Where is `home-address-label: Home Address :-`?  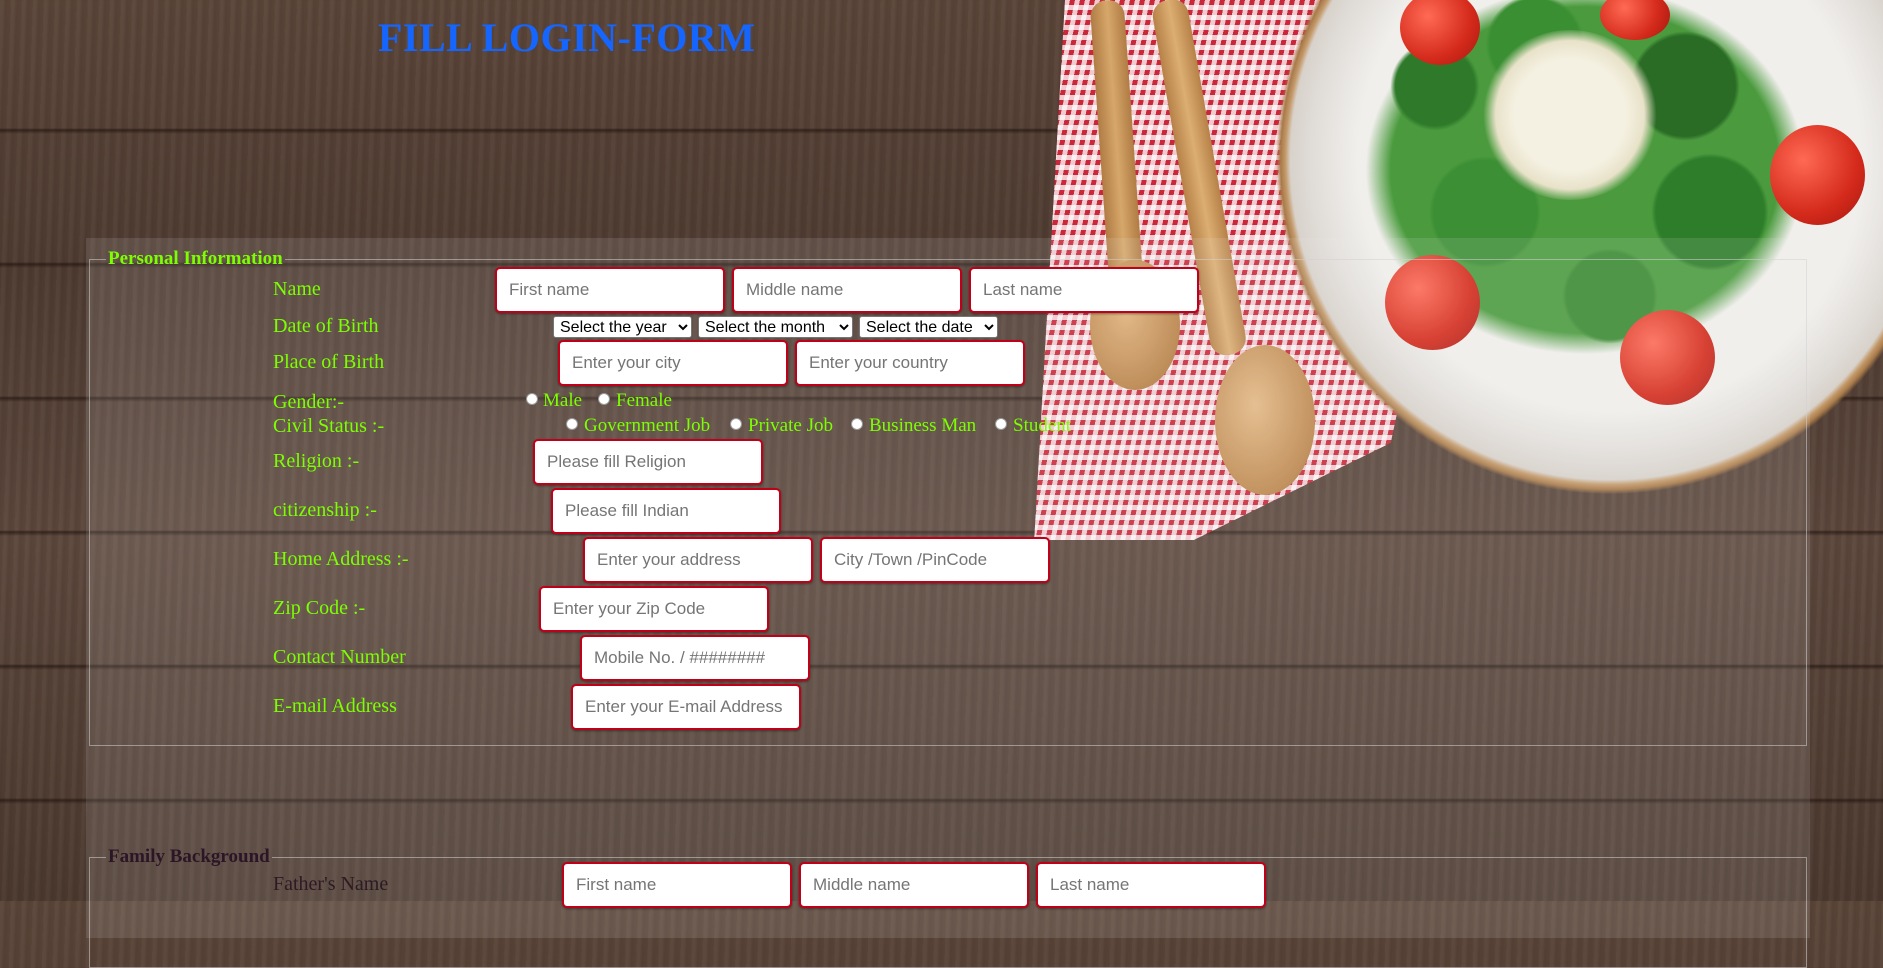
home-address-label: Home Address :- is located at coordinates (341, 559).